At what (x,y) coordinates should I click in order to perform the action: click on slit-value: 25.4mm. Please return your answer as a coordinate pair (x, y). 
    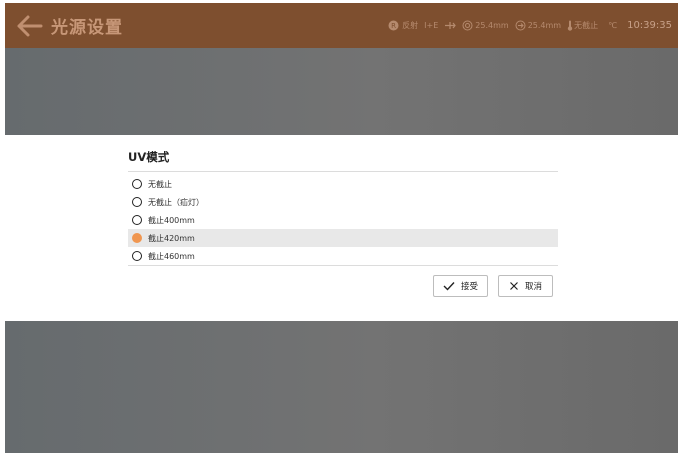
    Looking at the image, I should click on (544, 25).